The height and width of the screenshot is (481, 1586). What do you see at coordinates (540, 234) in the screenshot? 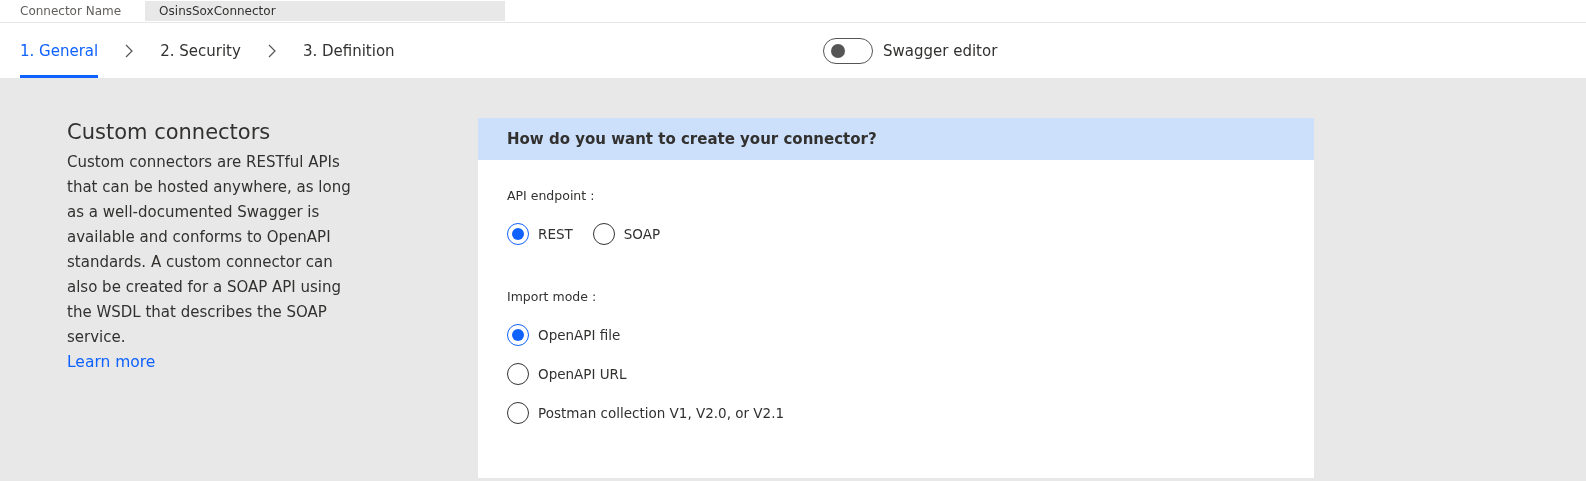
I see `radio-option: REST` at bounding box center [540, 234].